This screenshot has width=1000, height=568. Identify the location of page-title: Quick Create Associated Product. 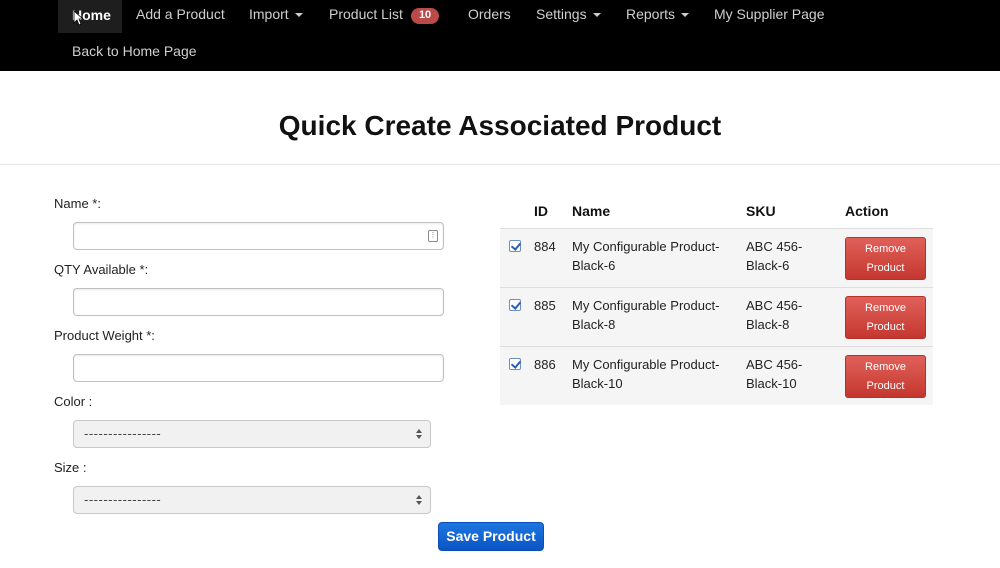
(500, 125).